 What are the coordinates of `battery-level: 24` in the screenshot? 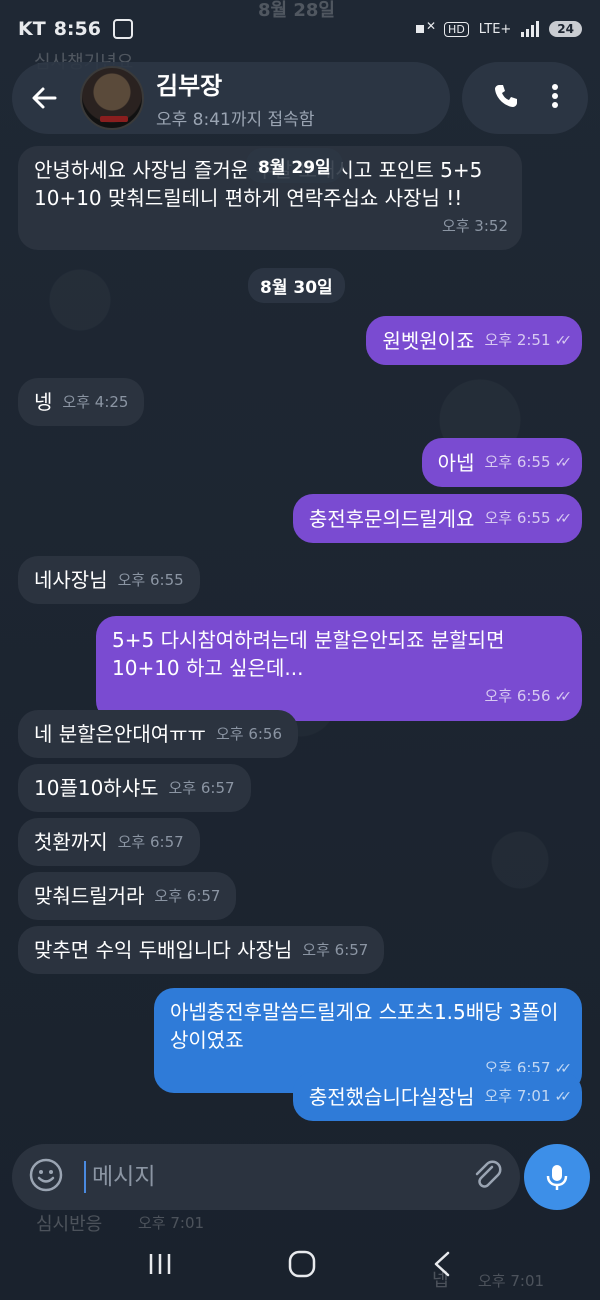 It's located at (565, 29).